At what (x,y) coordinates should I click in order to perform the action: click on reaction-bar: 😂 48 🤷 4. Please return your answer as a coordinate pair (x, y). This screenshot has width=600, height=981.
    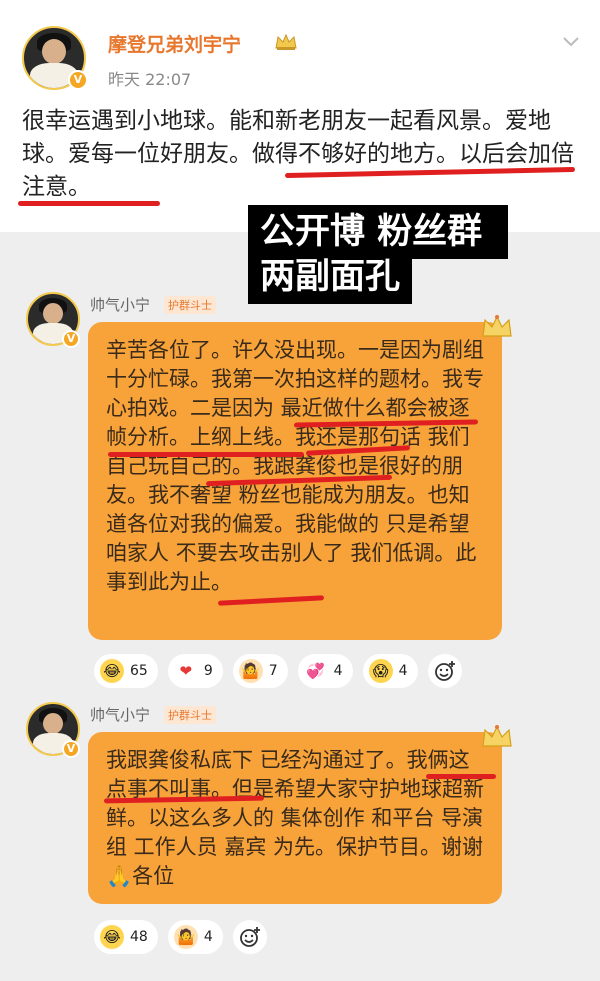
    Looking at the image, I should click on (180, 937).